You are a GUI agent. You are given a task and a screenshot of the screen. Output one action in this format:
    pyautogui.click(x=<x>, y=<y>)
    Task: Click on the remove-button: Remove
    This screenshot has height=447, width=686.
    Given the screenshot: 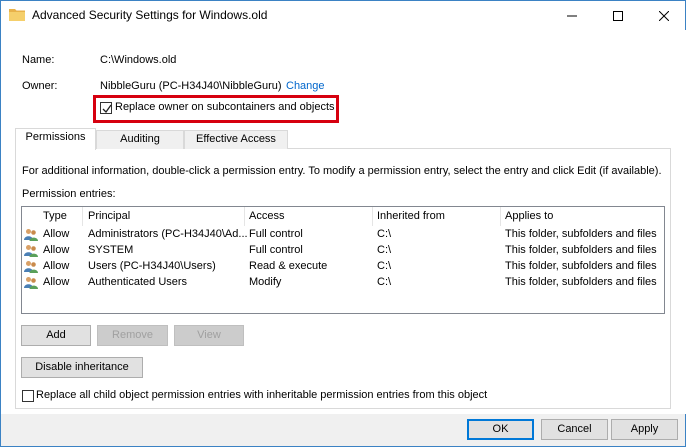 What is the action you would take?
    pyautogui.click(x=132, y=335)
    